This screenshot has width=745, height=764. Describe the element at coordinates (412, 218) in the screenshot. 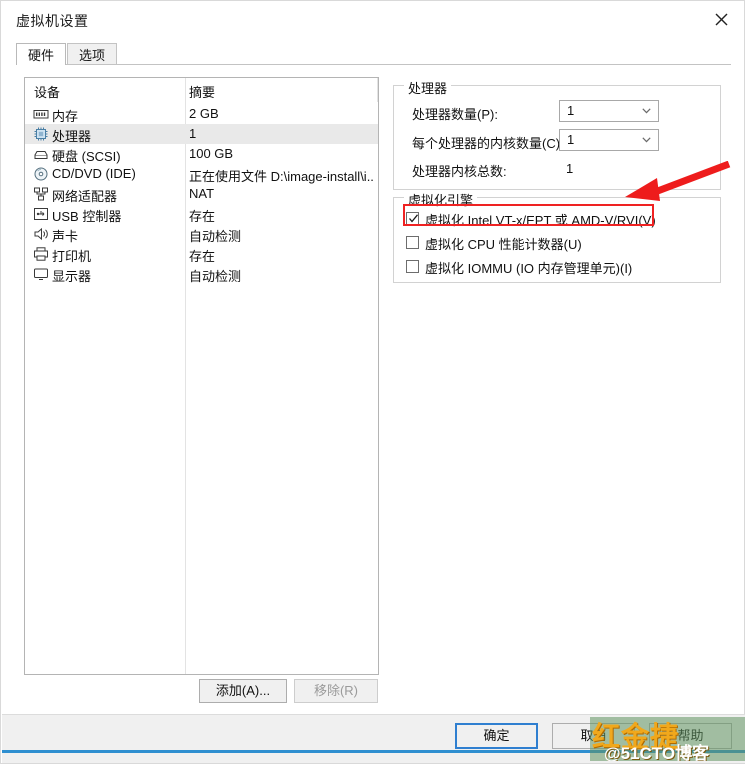

I see `checkbox-checked-icon` at that location.